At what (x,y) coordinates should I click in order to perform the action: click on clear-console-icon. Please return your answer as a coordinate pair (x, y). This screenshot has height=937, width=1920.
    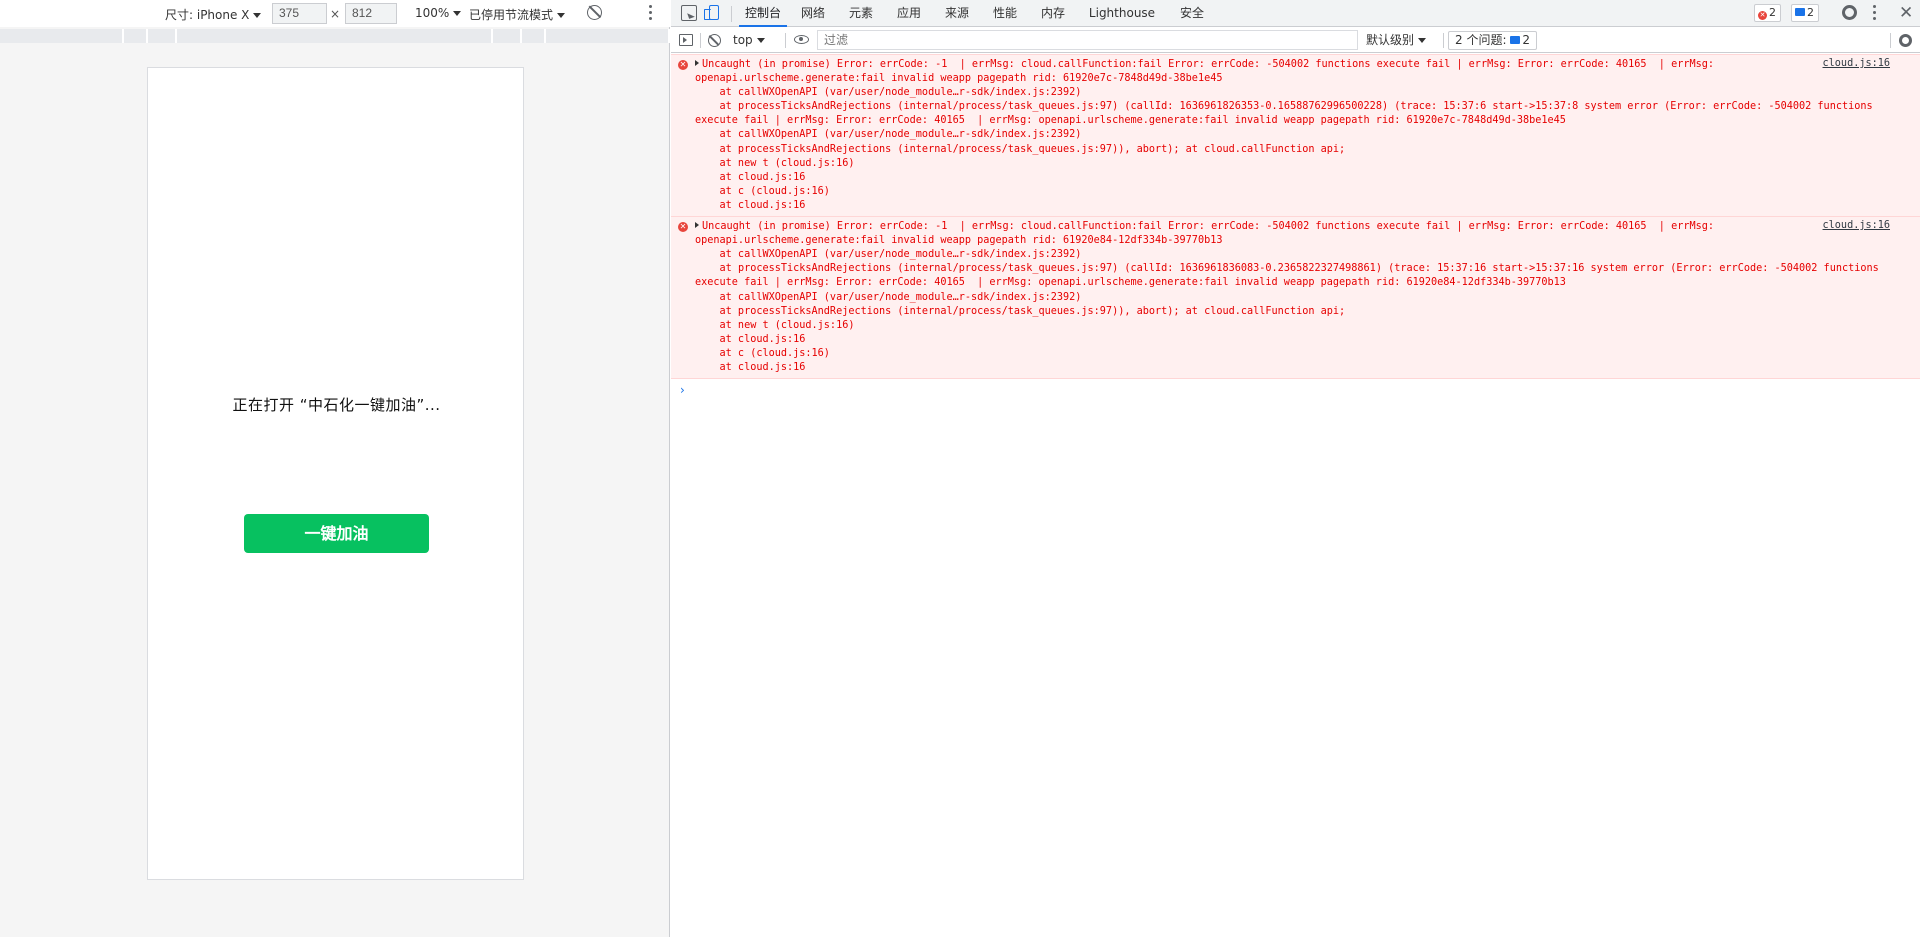
    Looking at the image, I should click on (714, 40).